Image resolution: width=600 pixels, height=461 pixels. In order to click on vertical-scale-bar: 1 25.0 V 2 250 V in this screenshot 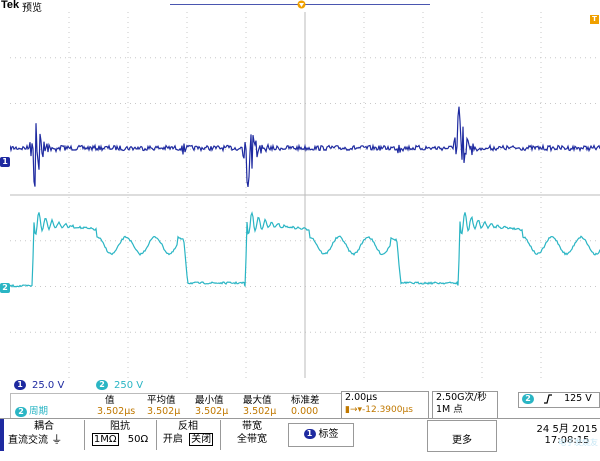, I will do `click(175, 386)`.